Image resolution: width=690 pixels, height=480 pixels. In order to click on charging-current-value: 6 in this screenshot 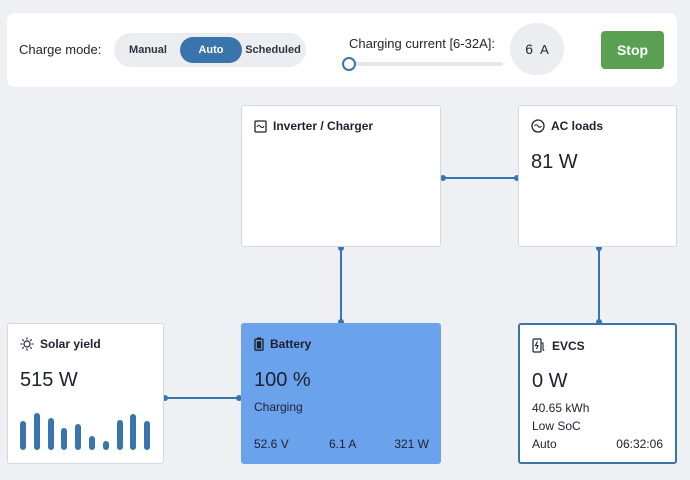, I will do `click(529, 49)`.